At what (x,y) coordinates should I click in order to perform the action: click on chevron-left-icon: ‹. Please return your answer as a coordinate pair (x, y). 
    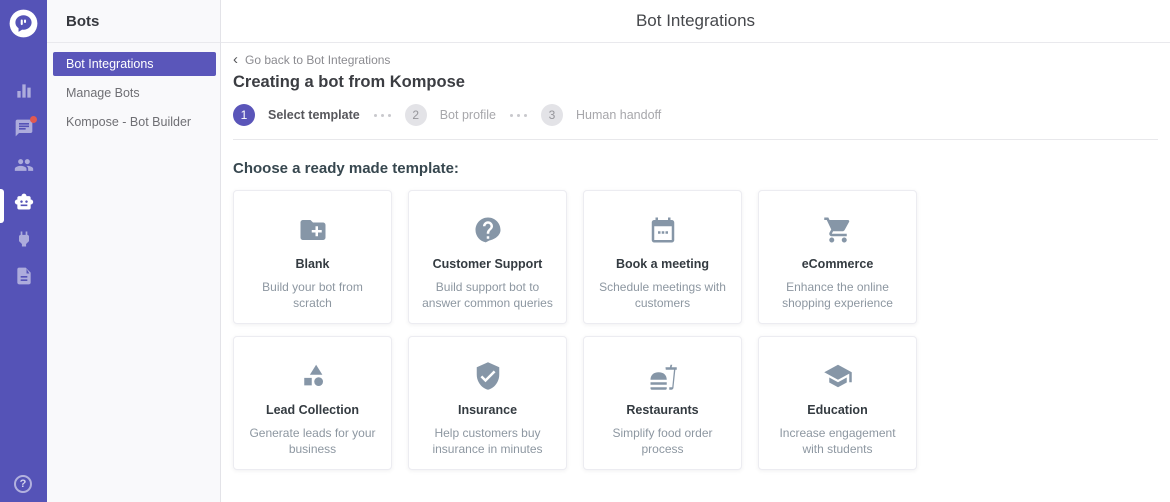
    Looking at the image, I should click on (235, 59).